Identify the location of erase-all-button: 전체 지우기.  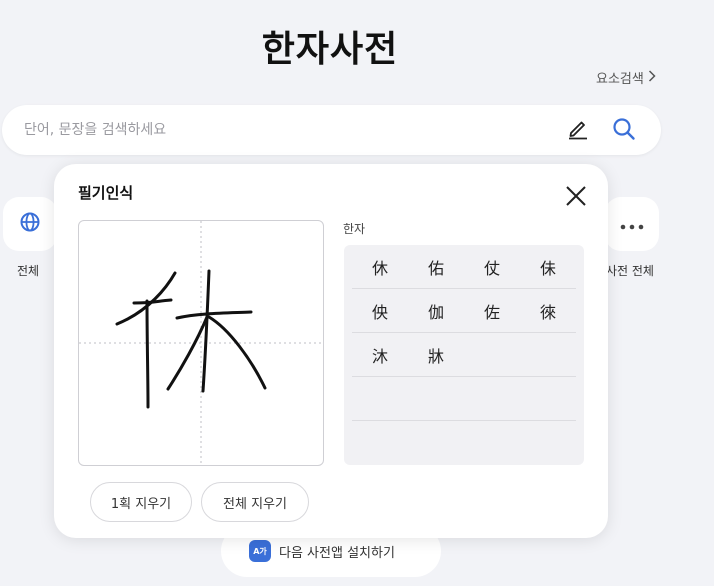
(255, 502).